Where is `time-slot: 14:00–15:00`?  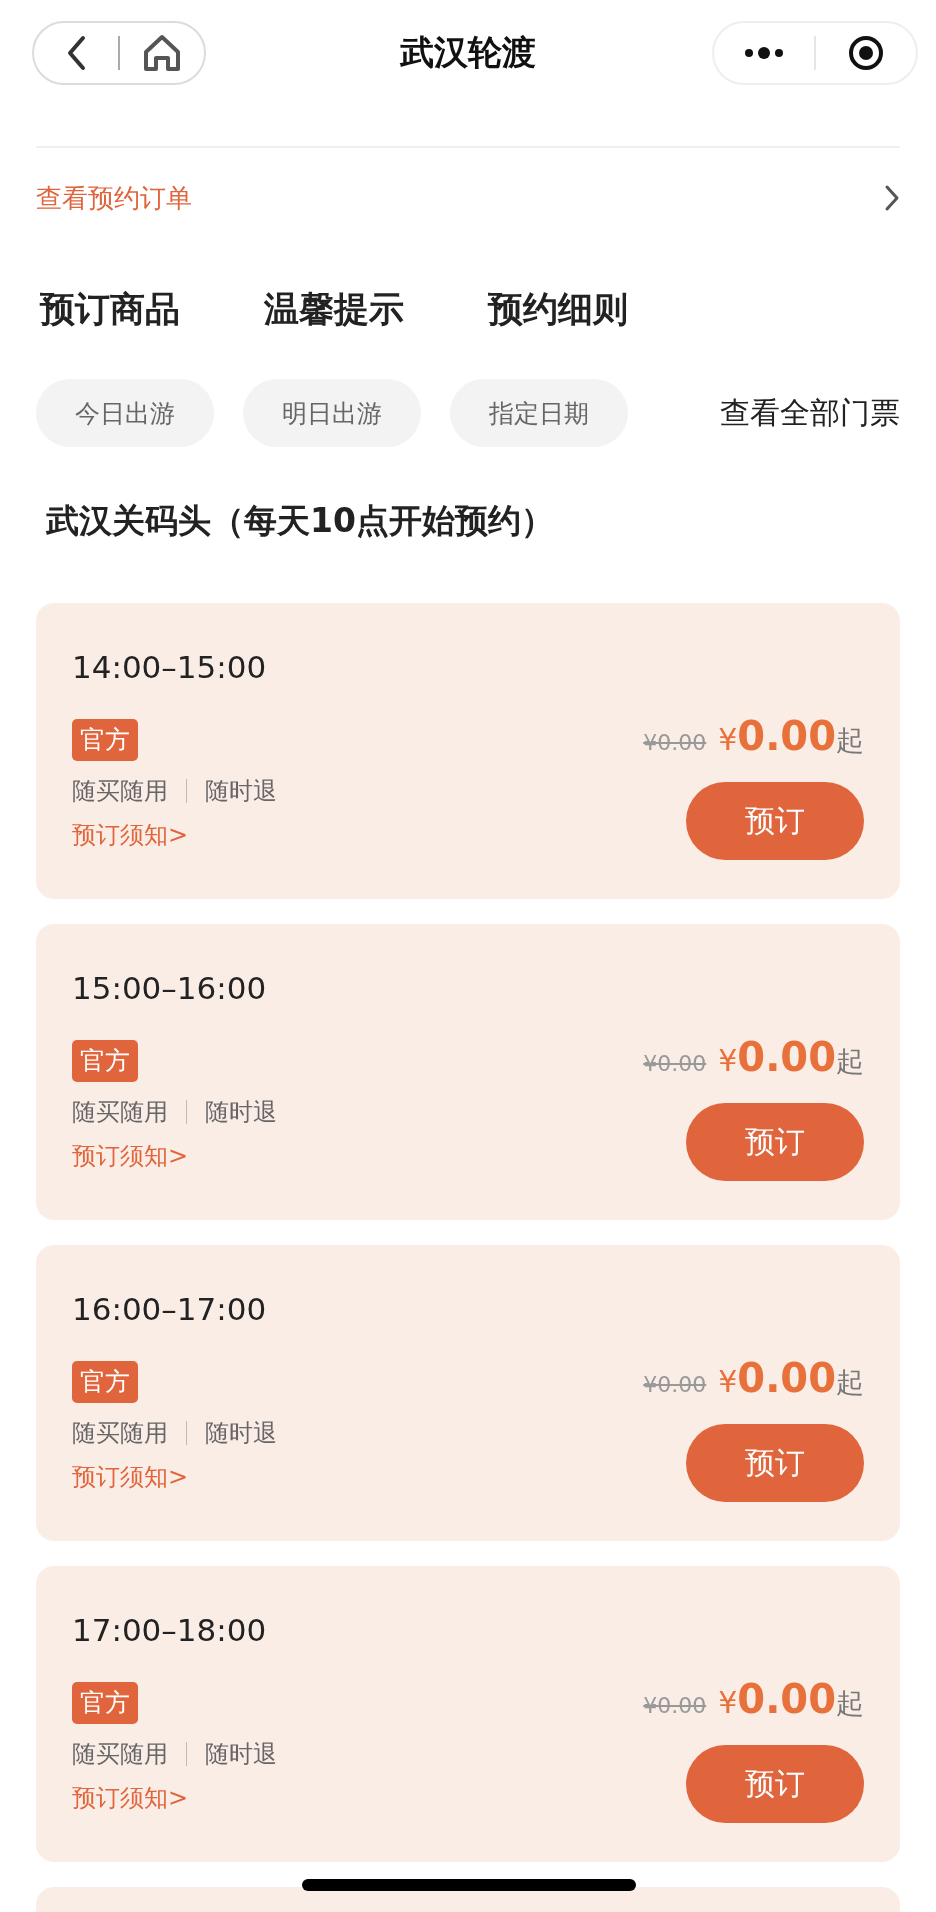 time-slot: 14:00–15:00 is located at coordinates (169, 667).